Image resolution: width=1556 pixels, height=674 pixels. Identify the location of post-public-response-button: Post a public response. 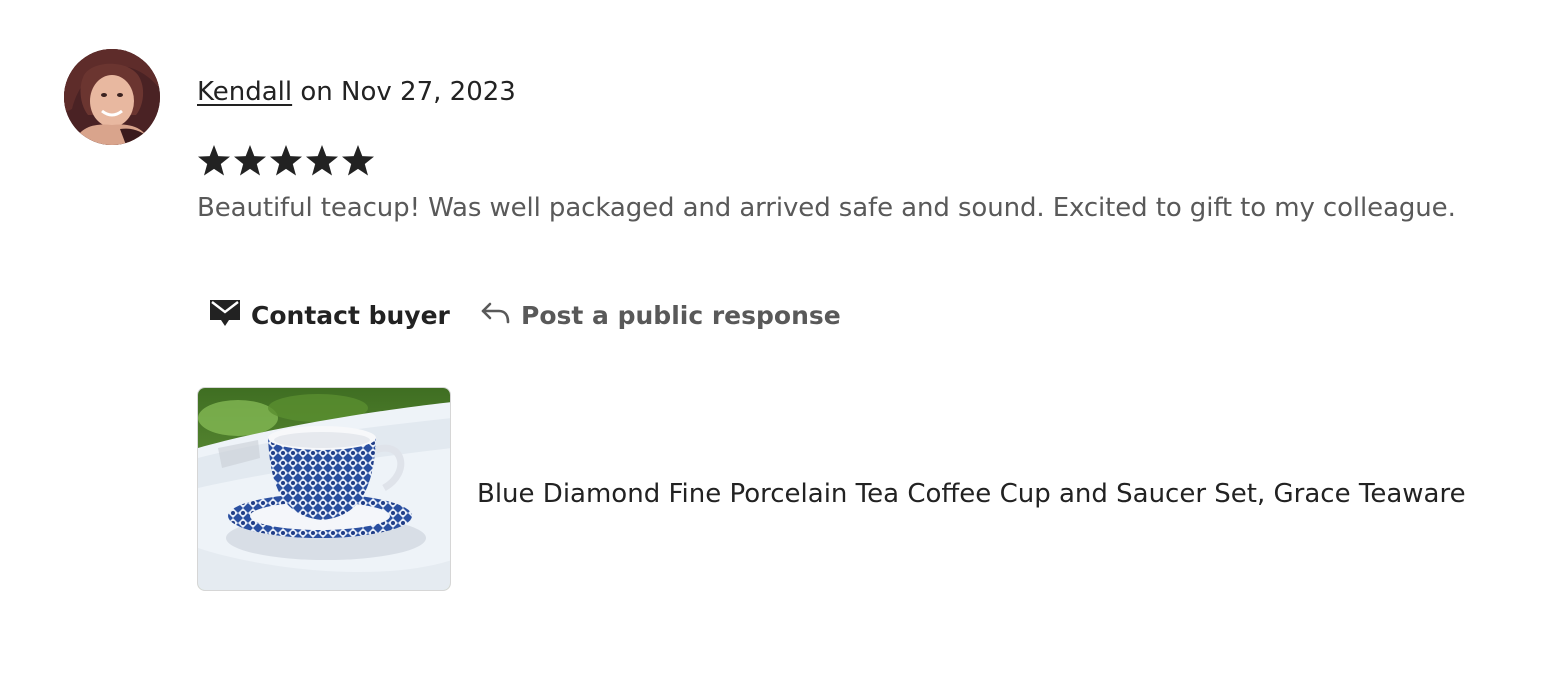
(660, 315).